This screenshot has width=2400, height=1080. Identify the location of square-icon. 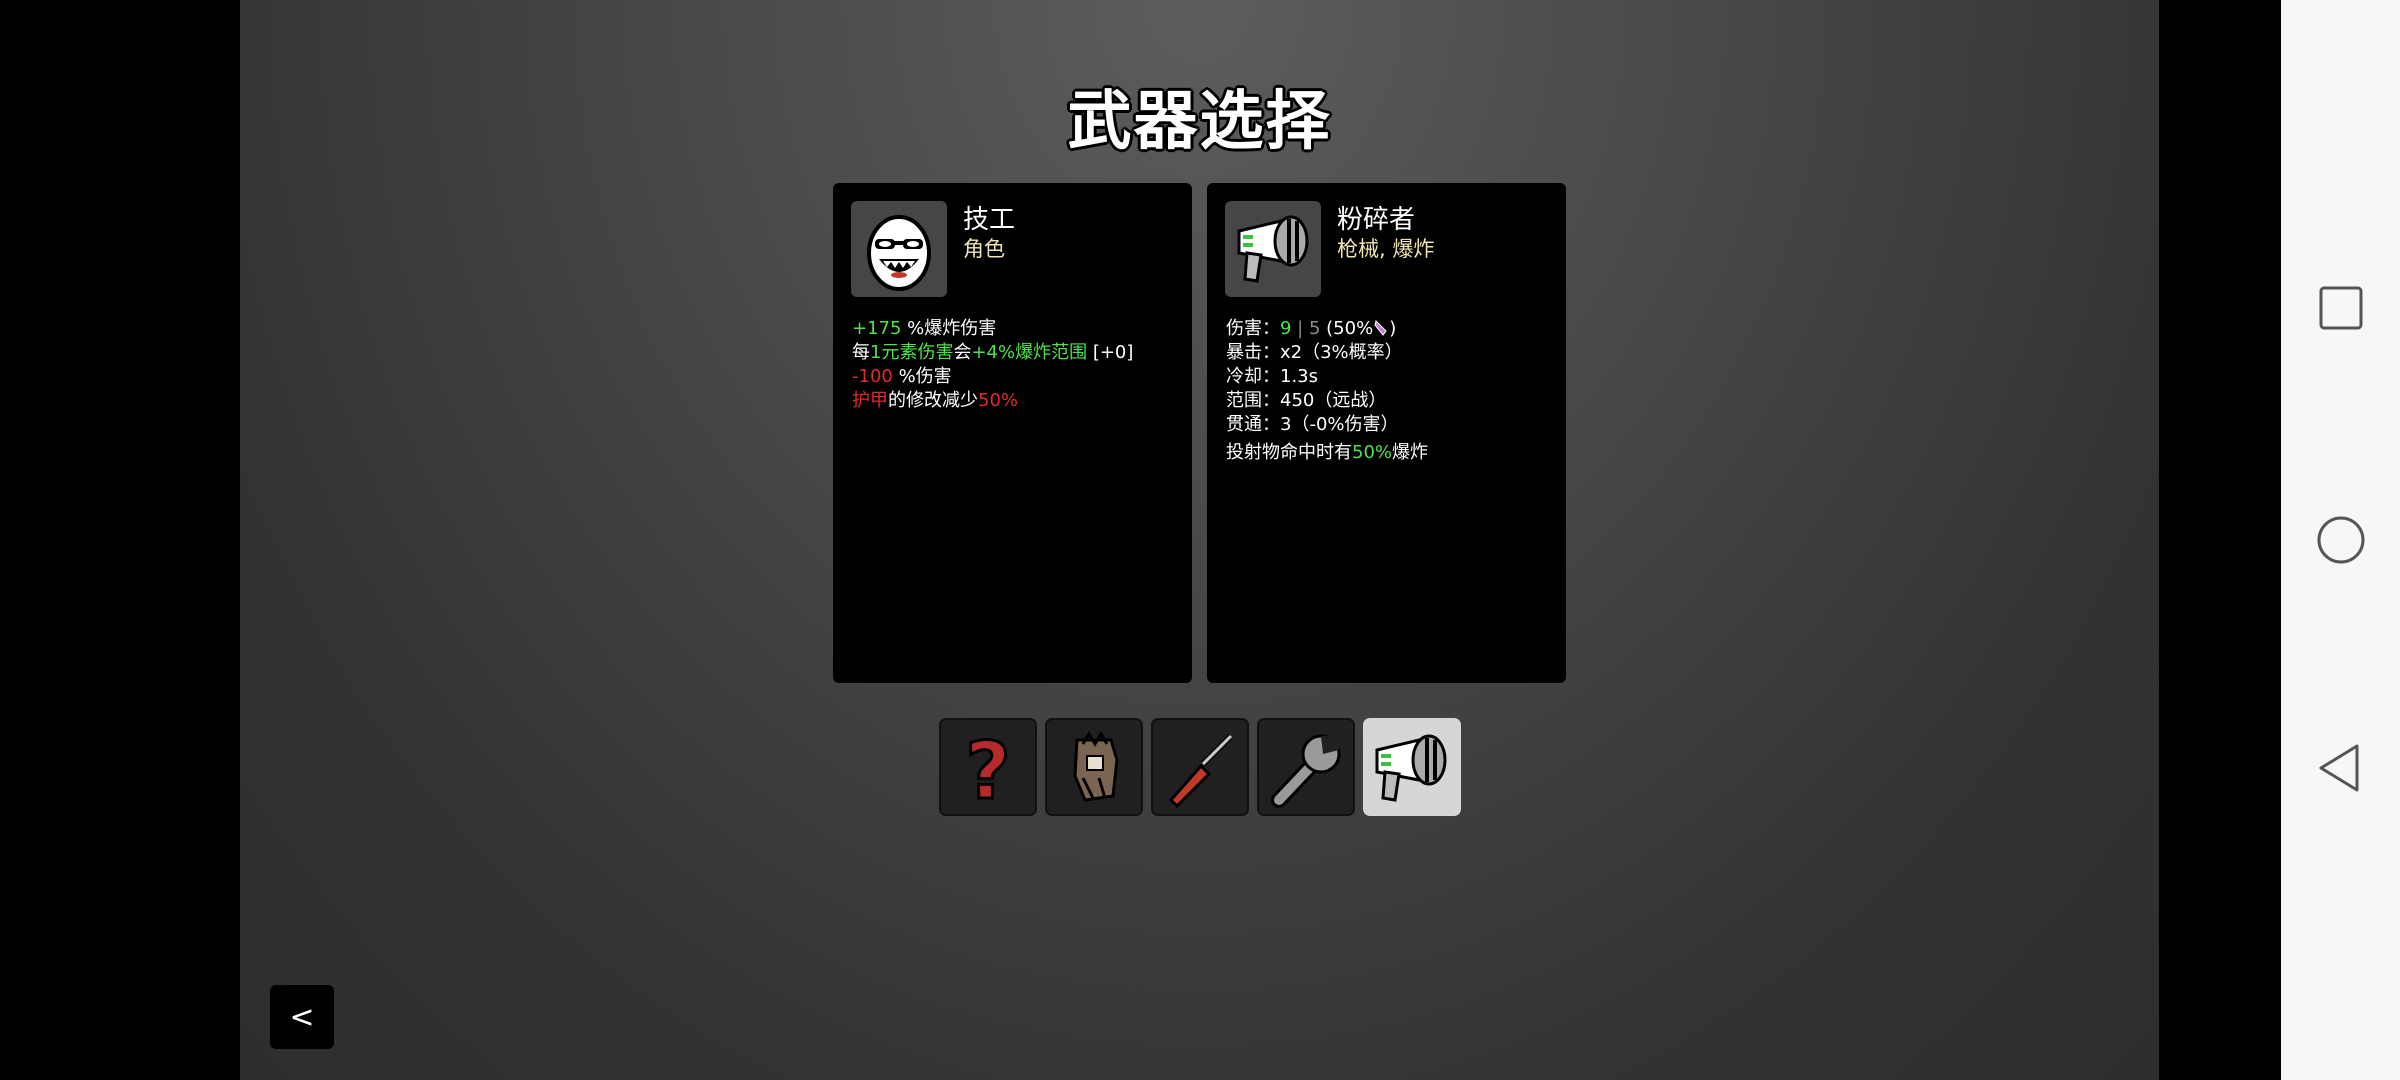
(2341, 308).